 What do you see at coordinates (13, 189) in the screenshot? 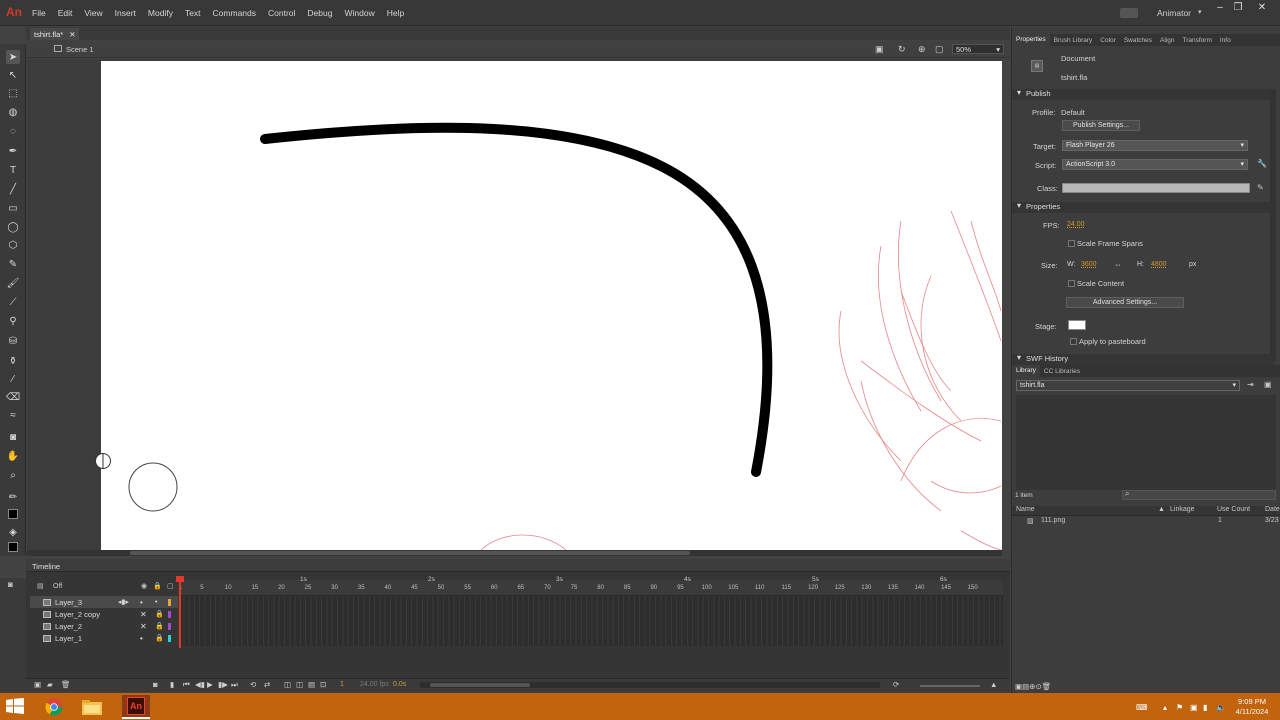
I see `line-tool-icon: ╱` at bounding box center [13, 189].